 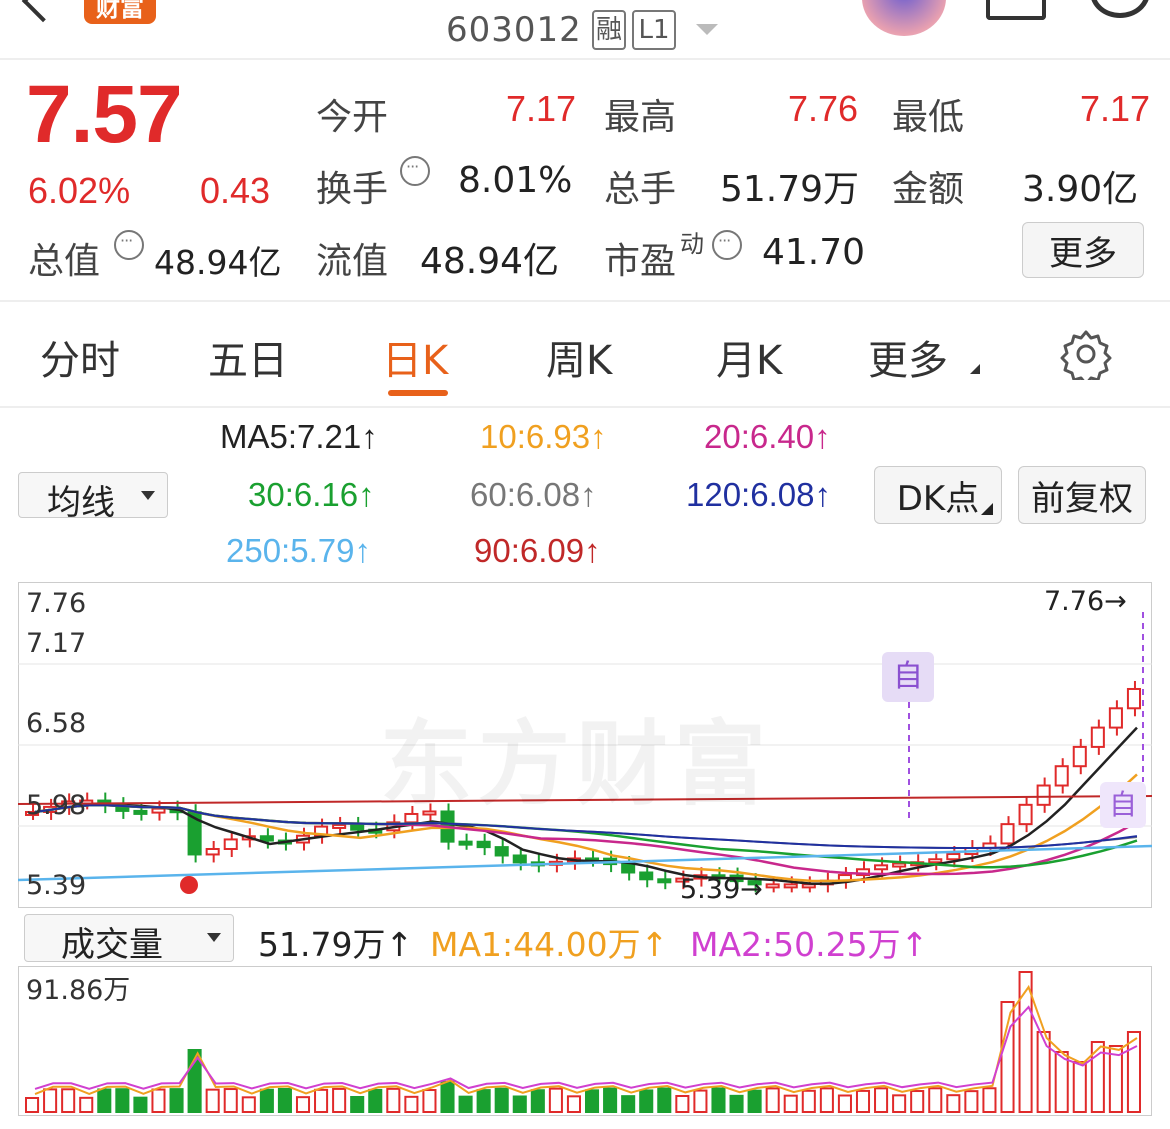 I want to click on pe-value: 41.70, so click(x=814, y=252).